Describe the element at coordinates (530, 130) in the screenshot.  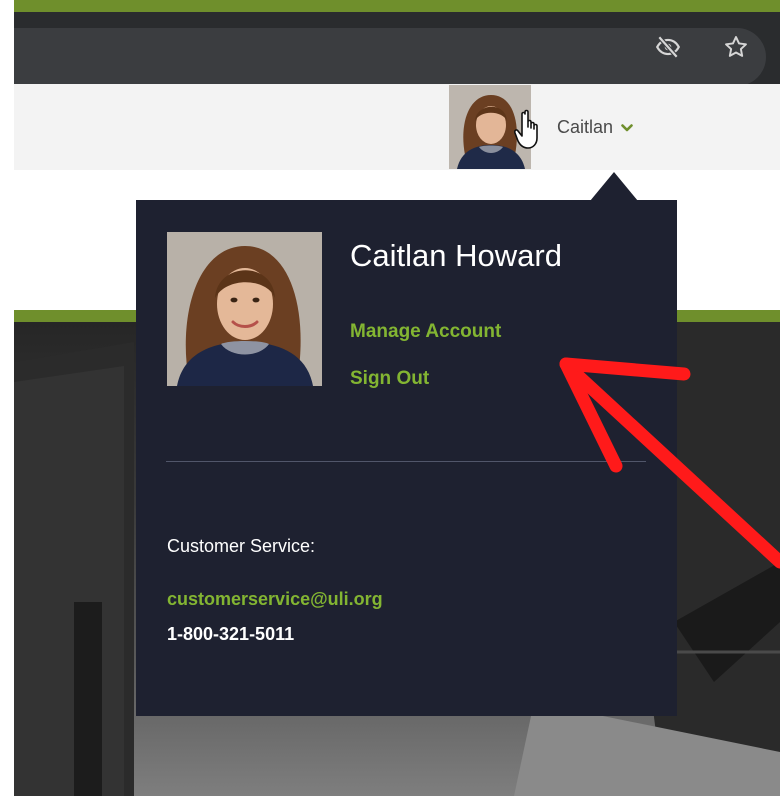
I see `pointer-hand-icon` at that location.